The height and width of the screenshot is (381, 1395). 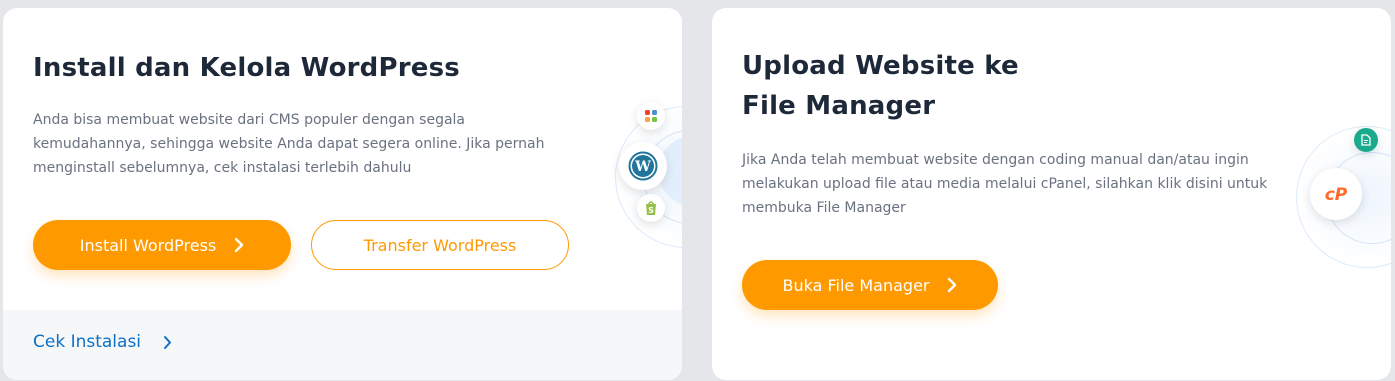 I want to click on joomla-icon, so click(x=651, y=116).